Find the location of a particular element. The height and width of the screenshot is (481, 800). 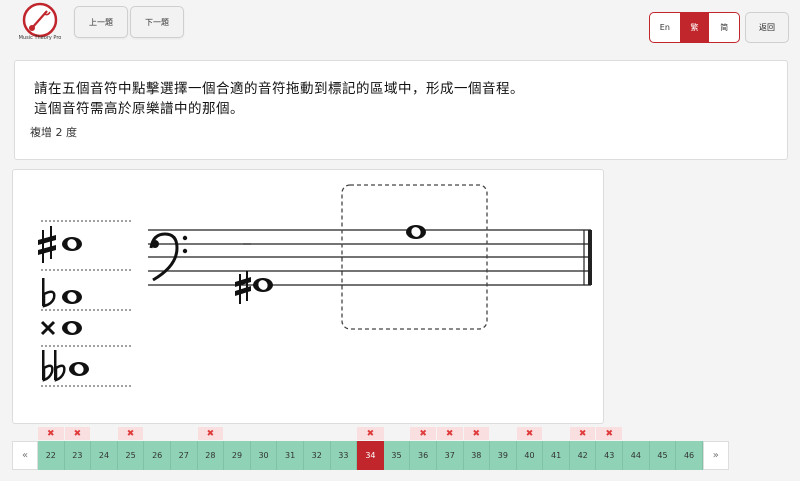

pager-next-button: » is located at coordinates (715, 455).